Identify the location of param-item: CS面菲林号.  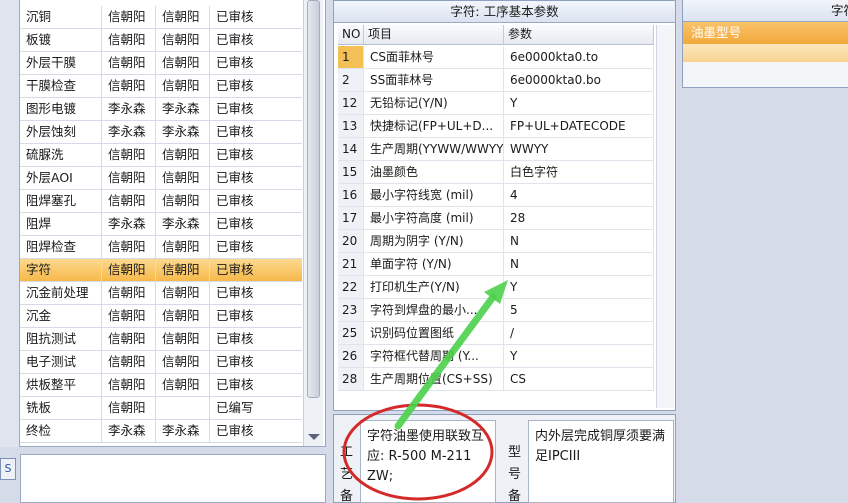
(434, 57).